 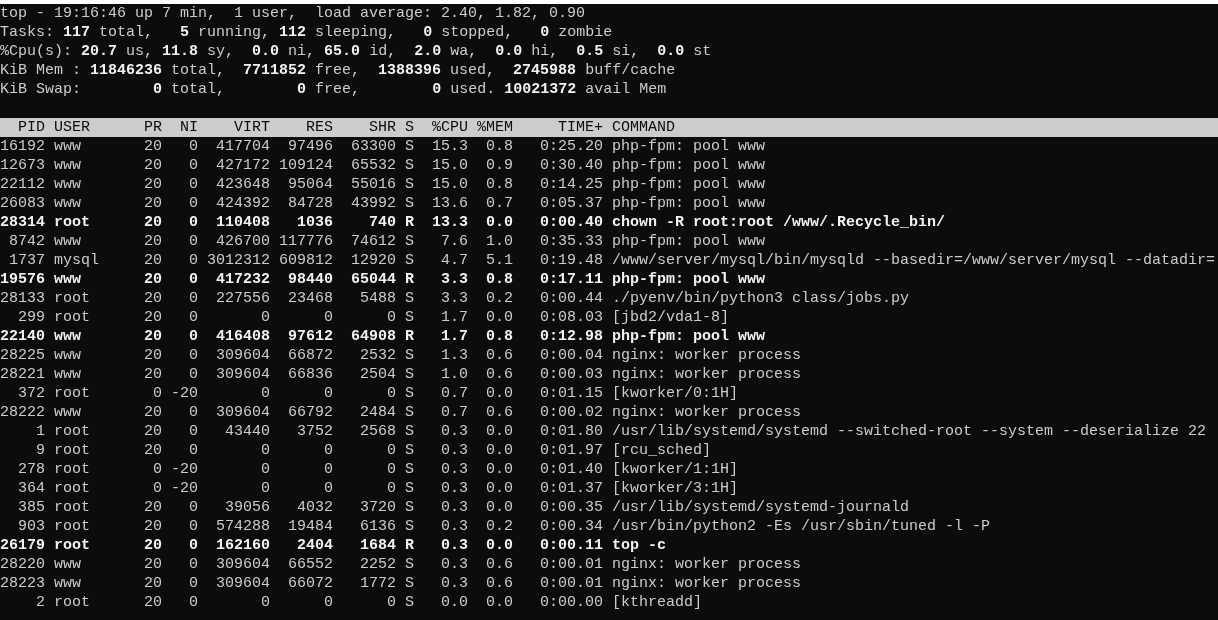 What do you see at coordinates (243, 564) in the screenshot?
I see `table-cell: 309604` at bounding box center [243, 564].